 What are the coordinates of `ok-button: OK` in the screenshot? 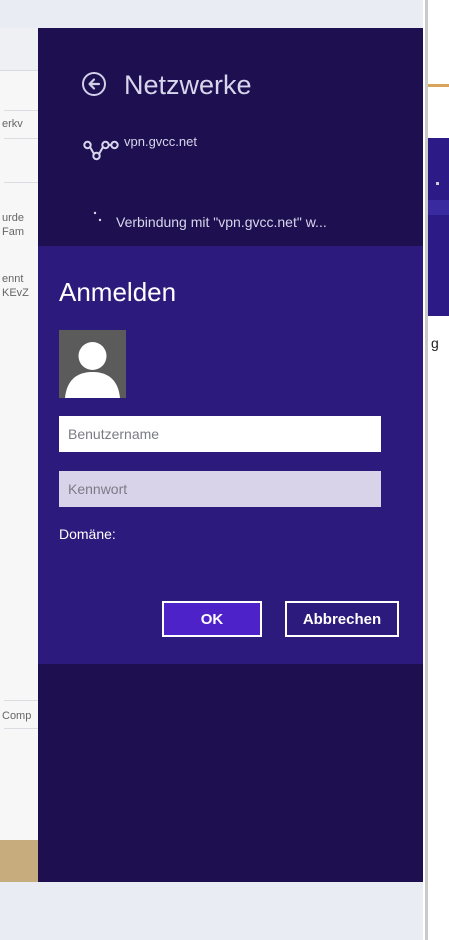 It's located at (212, 619).